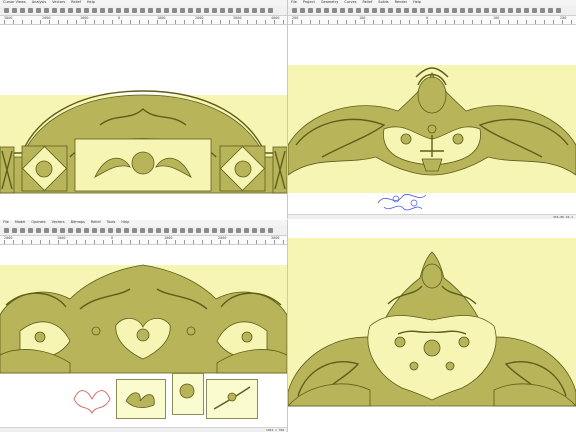  I want to click on menu-item: Tools, so click(111, 223).